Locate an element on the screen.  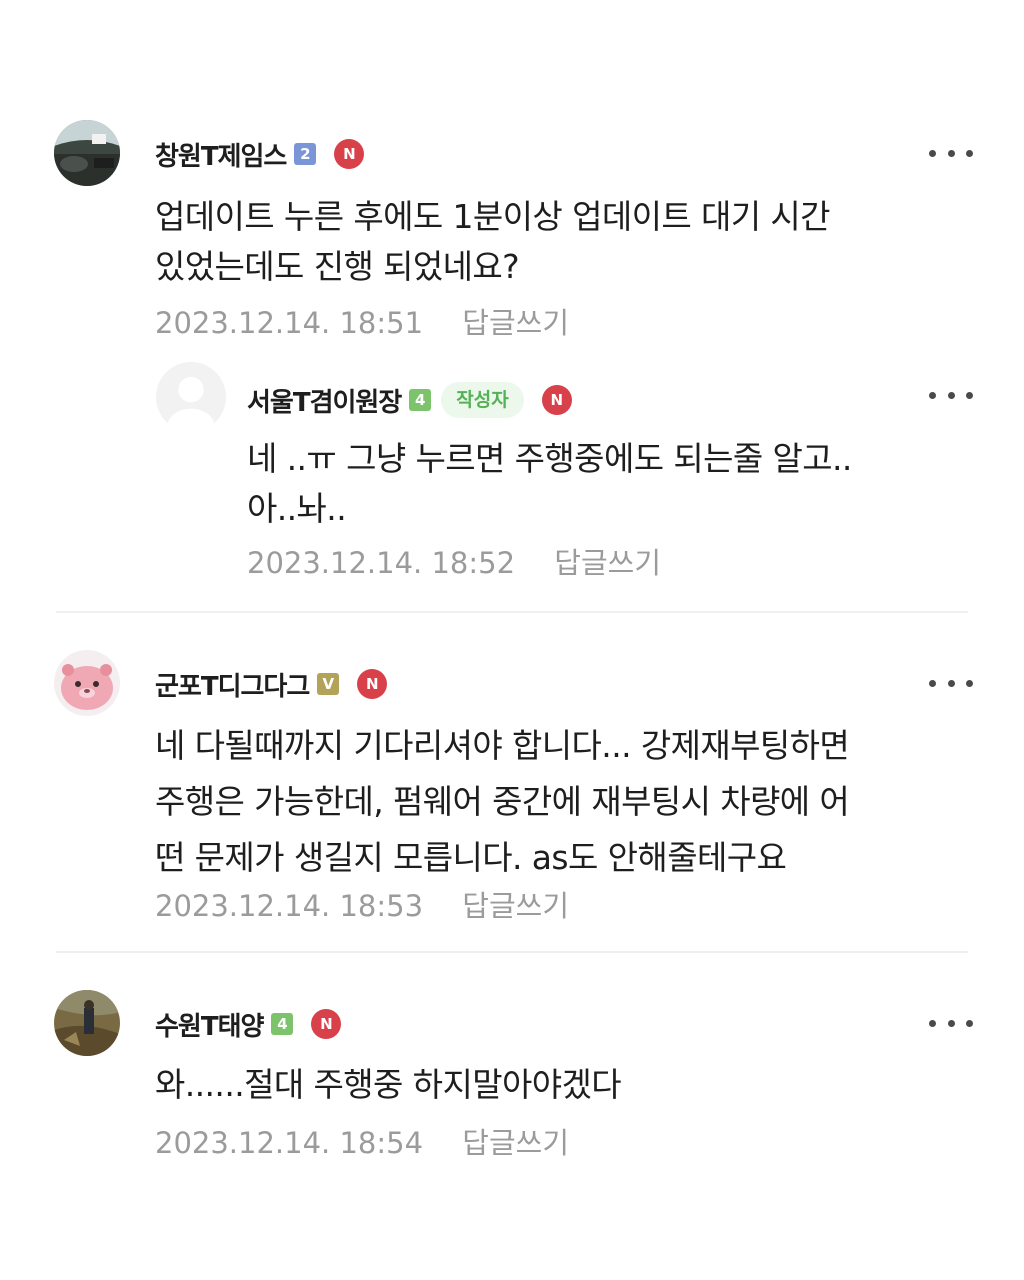
comment-text: 와......절대 주행중 하지말아야겠다 is located at coordinates (388, 1084).